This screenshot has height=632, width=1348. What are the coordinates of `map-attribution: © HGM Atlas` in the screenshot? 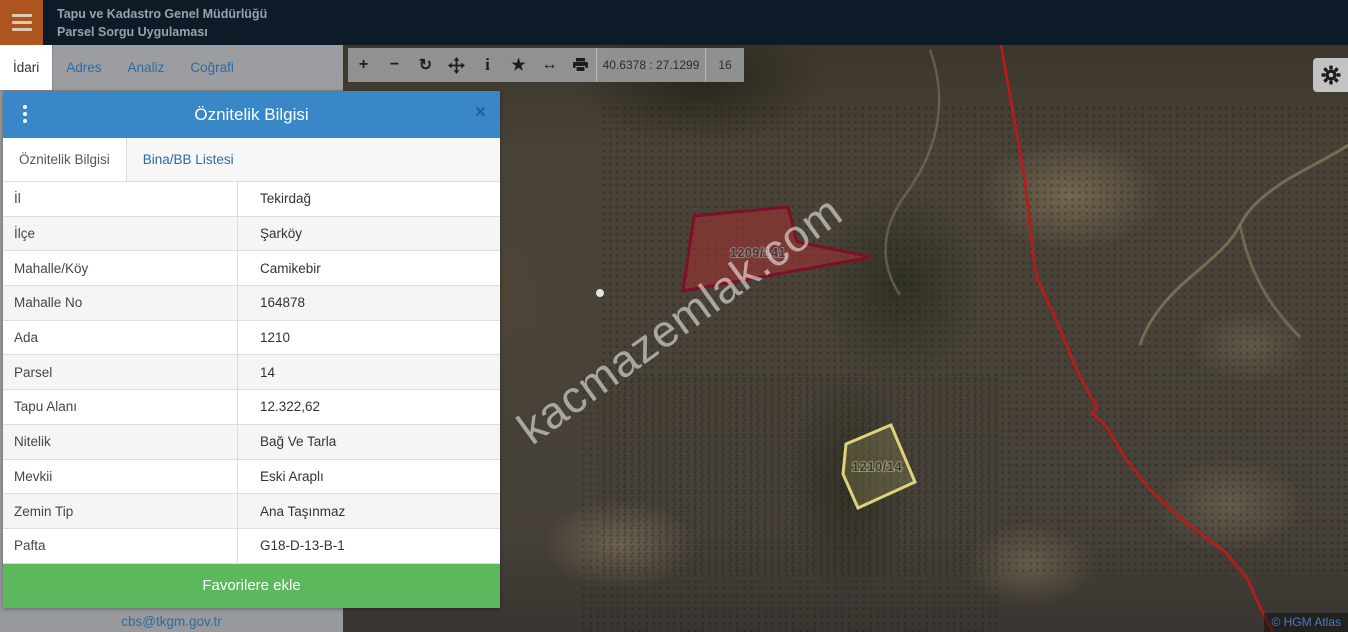 It's located at (1306, 622).